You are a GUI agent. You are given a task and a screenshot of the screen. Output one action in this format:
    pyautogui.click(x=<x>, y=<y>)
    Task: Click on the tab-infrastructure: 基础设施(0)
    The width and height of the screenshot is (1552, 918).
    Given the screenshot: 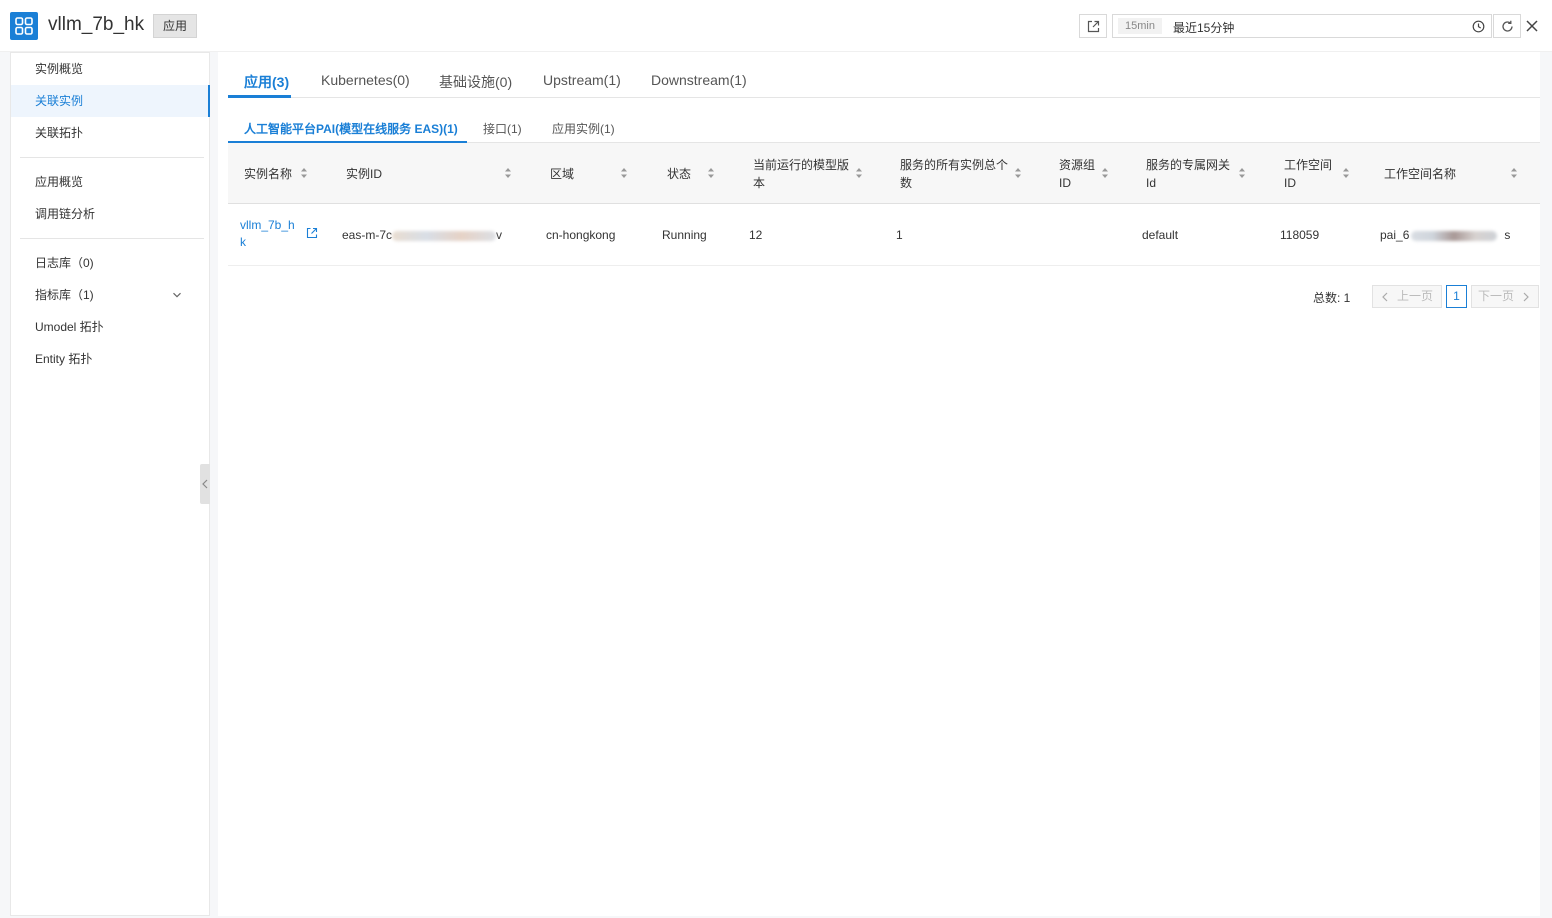 What is the action you would take?
    pyautogui.click(x=475, y=82)
    